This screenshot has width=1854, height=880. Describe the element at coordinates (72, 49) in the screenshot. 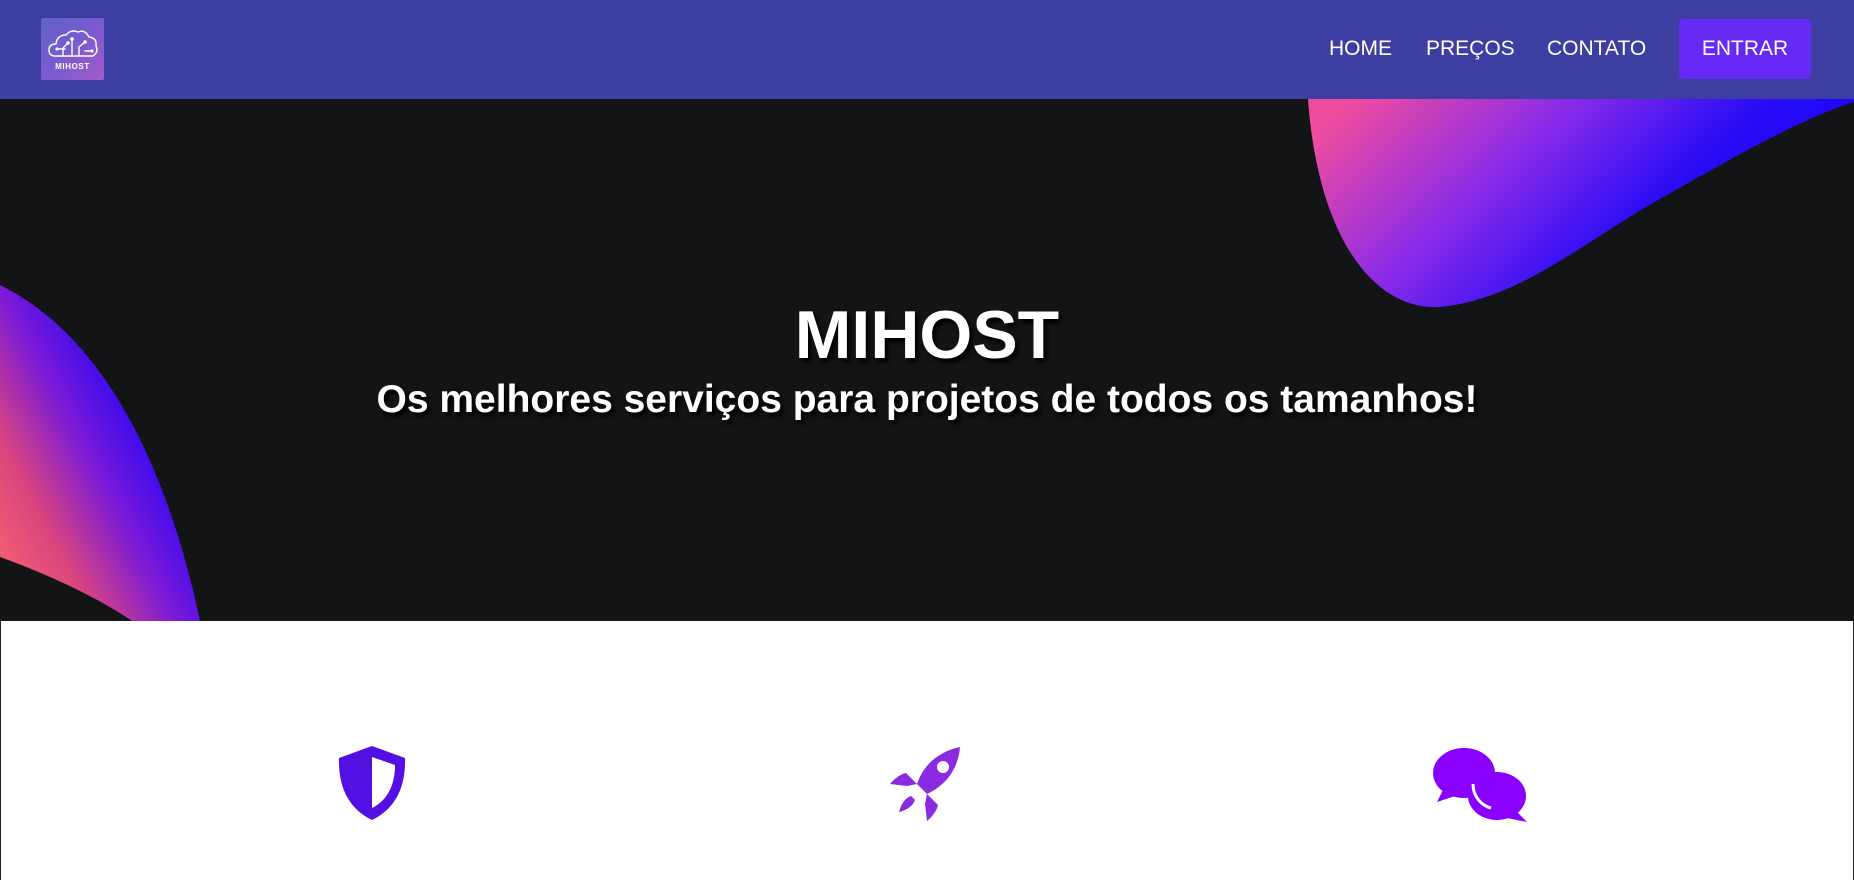

I see `logo: MIHOST` at that location.